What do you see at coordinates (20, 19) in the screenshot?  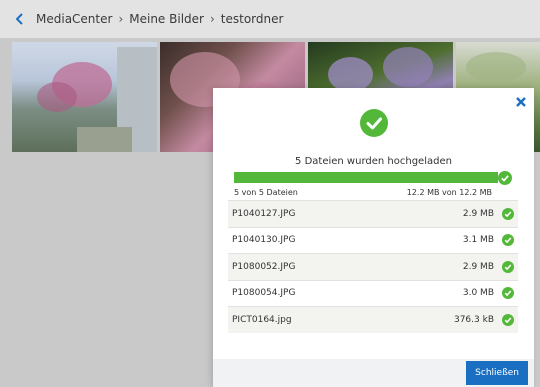 I see `back-chevron-icon` at bounding box center [20, 19].